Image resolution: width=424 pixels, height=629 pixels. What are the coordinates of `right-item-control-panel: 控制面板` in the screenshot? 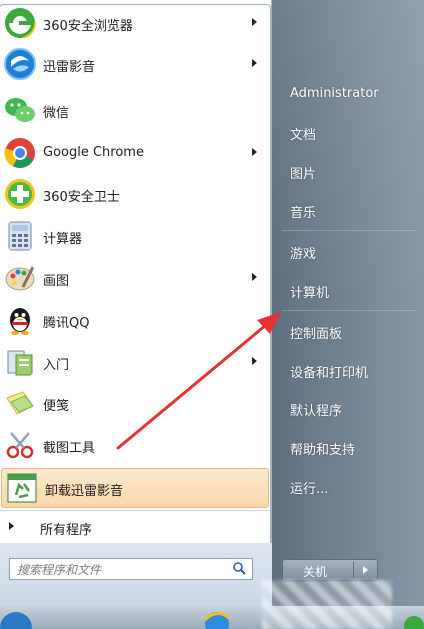 It's located at (316, 332).